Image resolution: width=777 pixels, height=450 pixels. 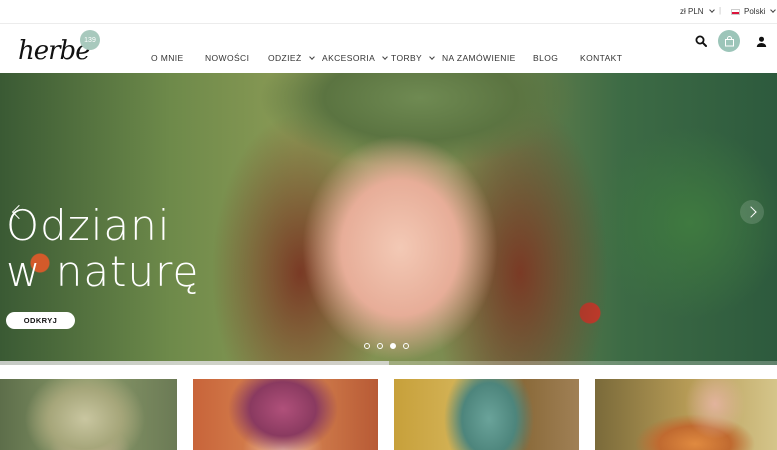 What do you see at coordinates (393, 346) in the screenshot?
I see `slider-dot-active` at bounding box center [393, 346].